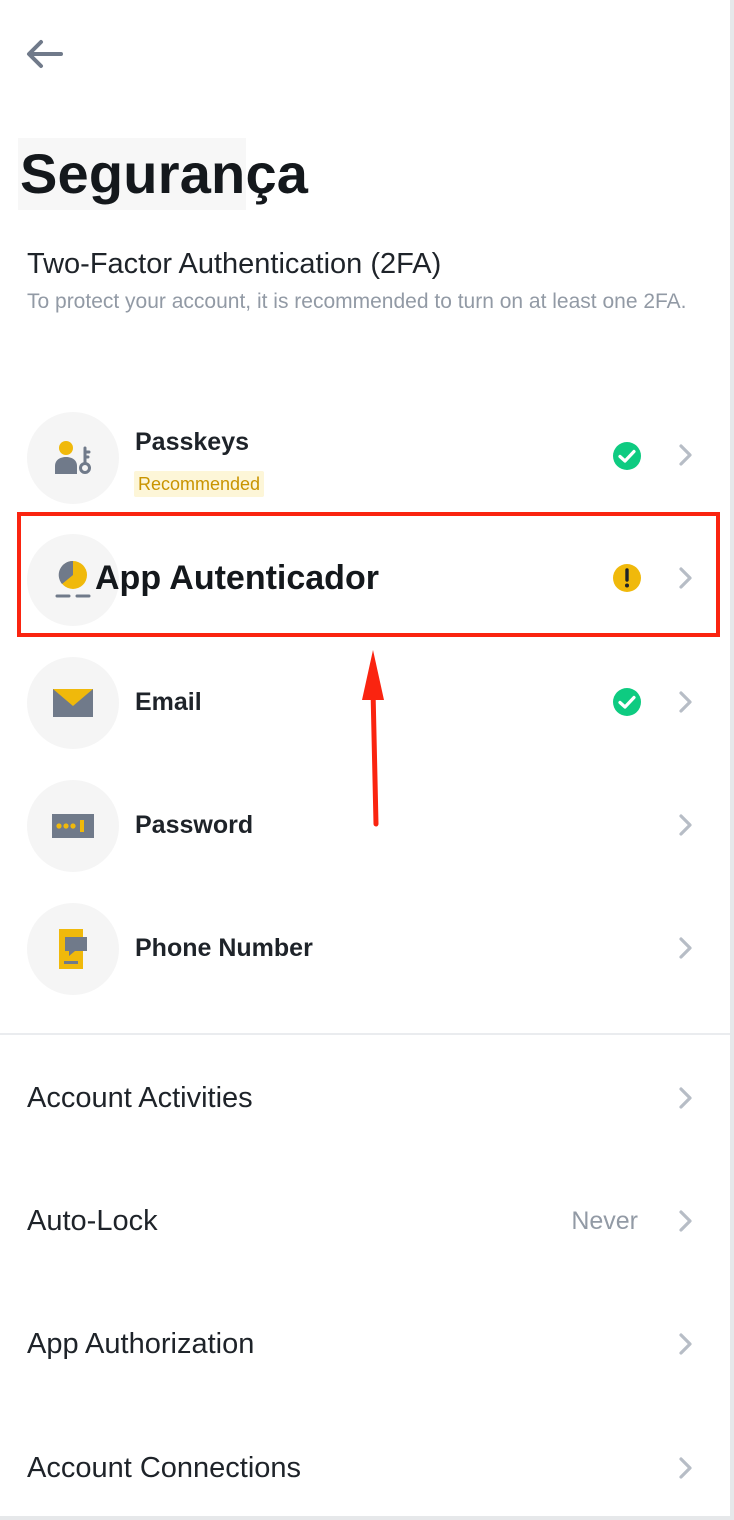 This screenshot has height=1520, width=734. What do you see at coordinates (365, 458) in the screenshot?
I see `row-passkeys: Passkeys Recommended` at bounding box center [365, 458].